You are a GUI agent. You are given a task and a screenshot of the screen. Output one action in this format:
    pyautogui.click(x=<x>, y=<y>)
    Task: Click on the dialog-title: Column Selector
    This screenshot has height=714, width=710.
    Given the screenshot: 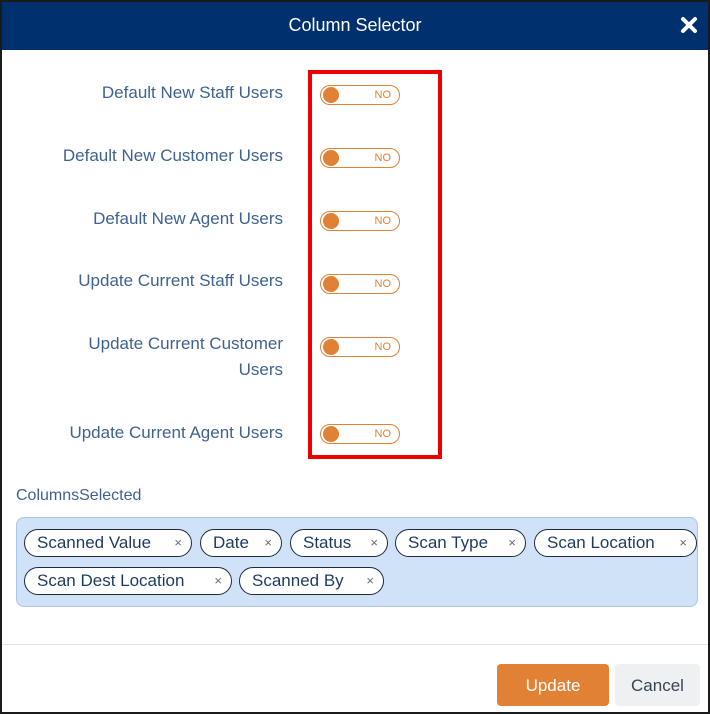 What is the action you would take?
    pyautogui.click(x=355, y=25)
    